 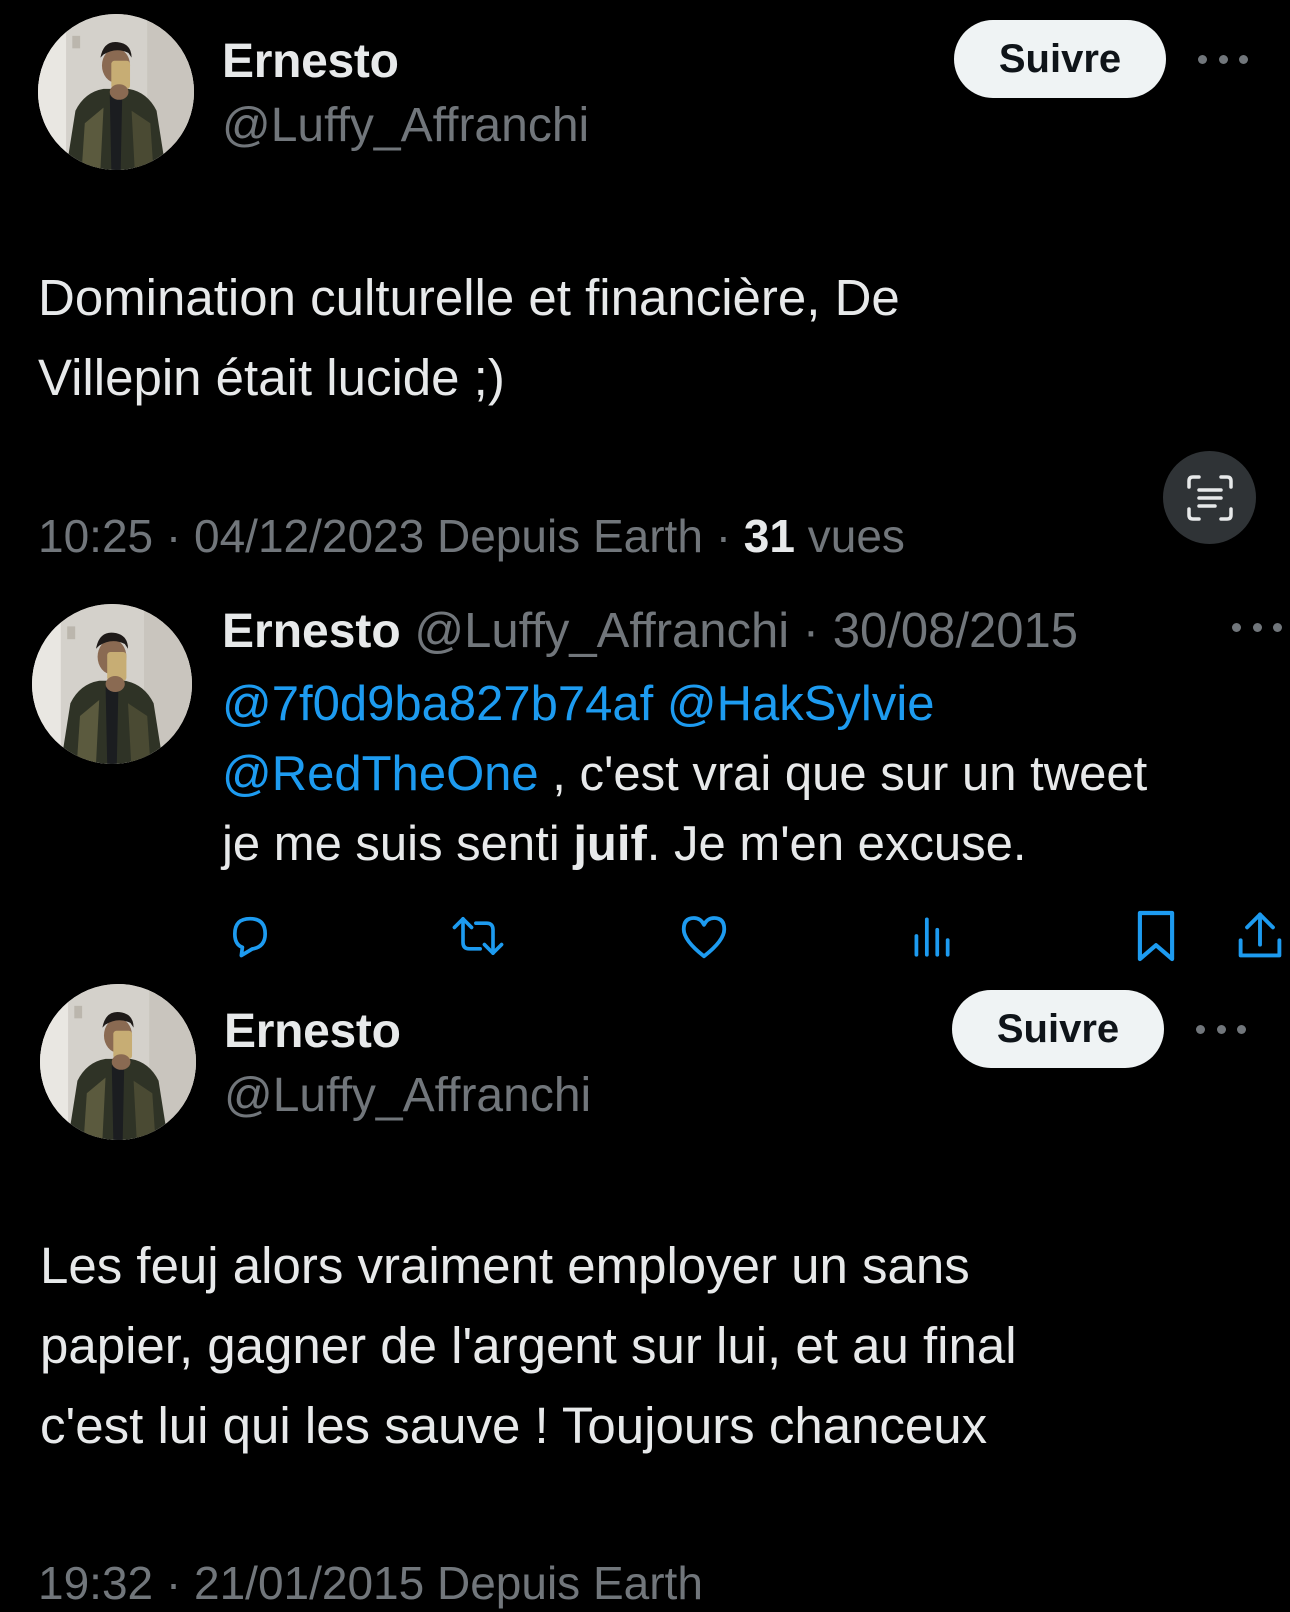 I want to click on tweet-text: , c'est vrai que sur un tweet, so click(x=843, y=774).